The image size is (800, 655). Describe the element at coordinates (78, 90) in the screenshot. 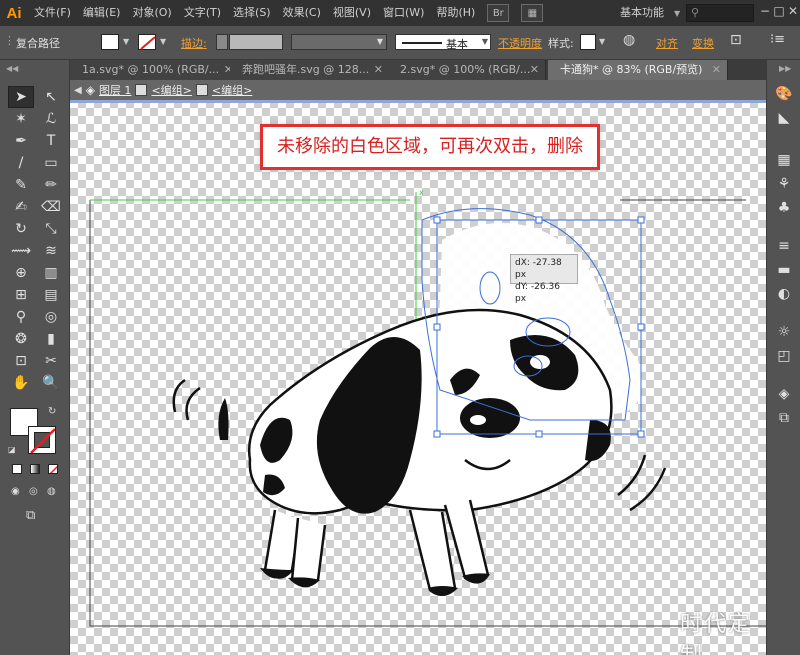

I see `back-arrow-icon: ◀` at that location.